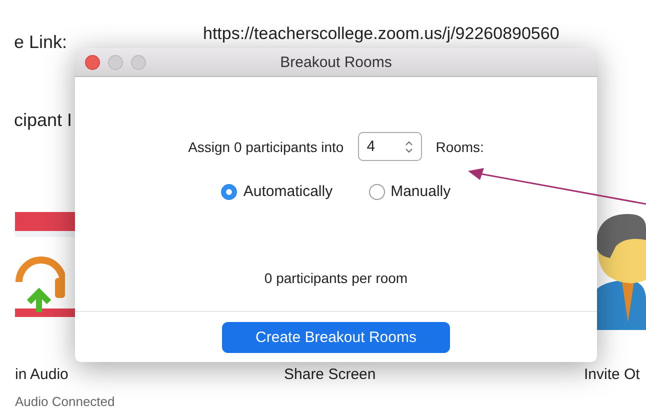  I want to click on rooms-label: Rooms:, so click(460, 146).